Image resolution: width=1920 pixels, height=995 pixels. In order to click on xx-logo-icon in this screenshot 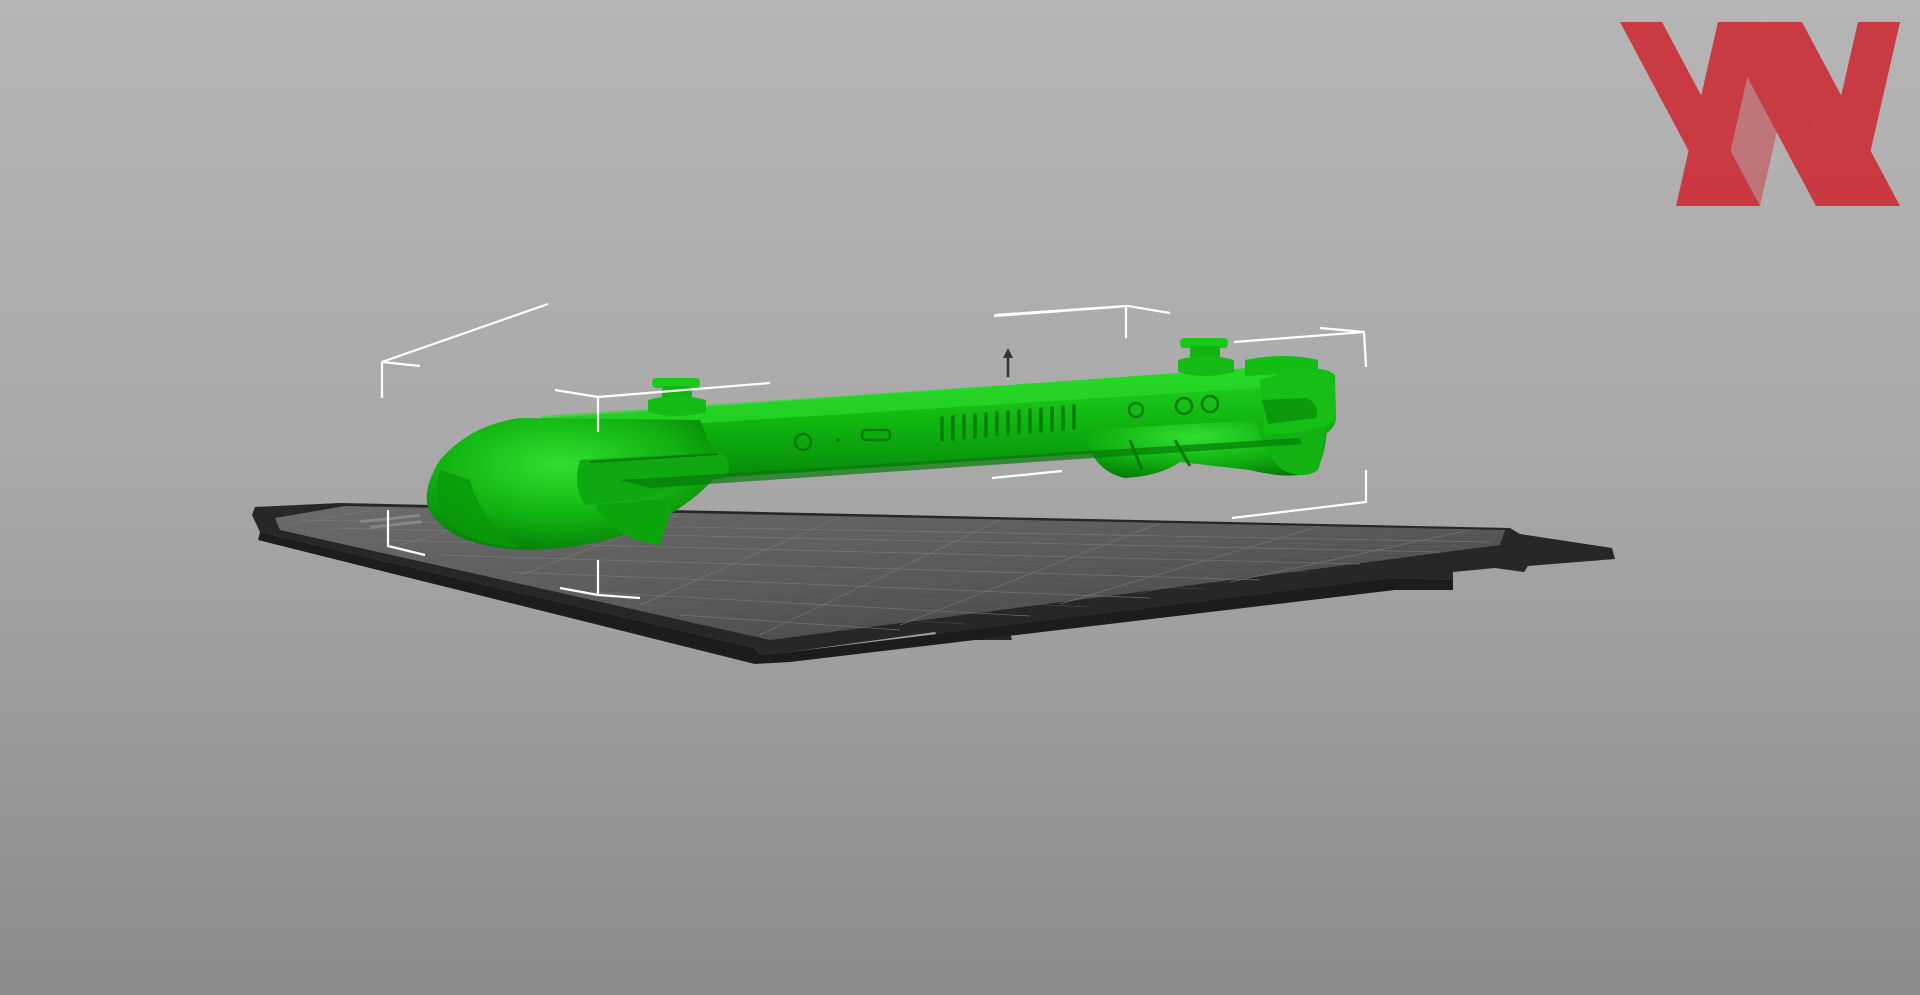, I will do `click(1760, 114)`.